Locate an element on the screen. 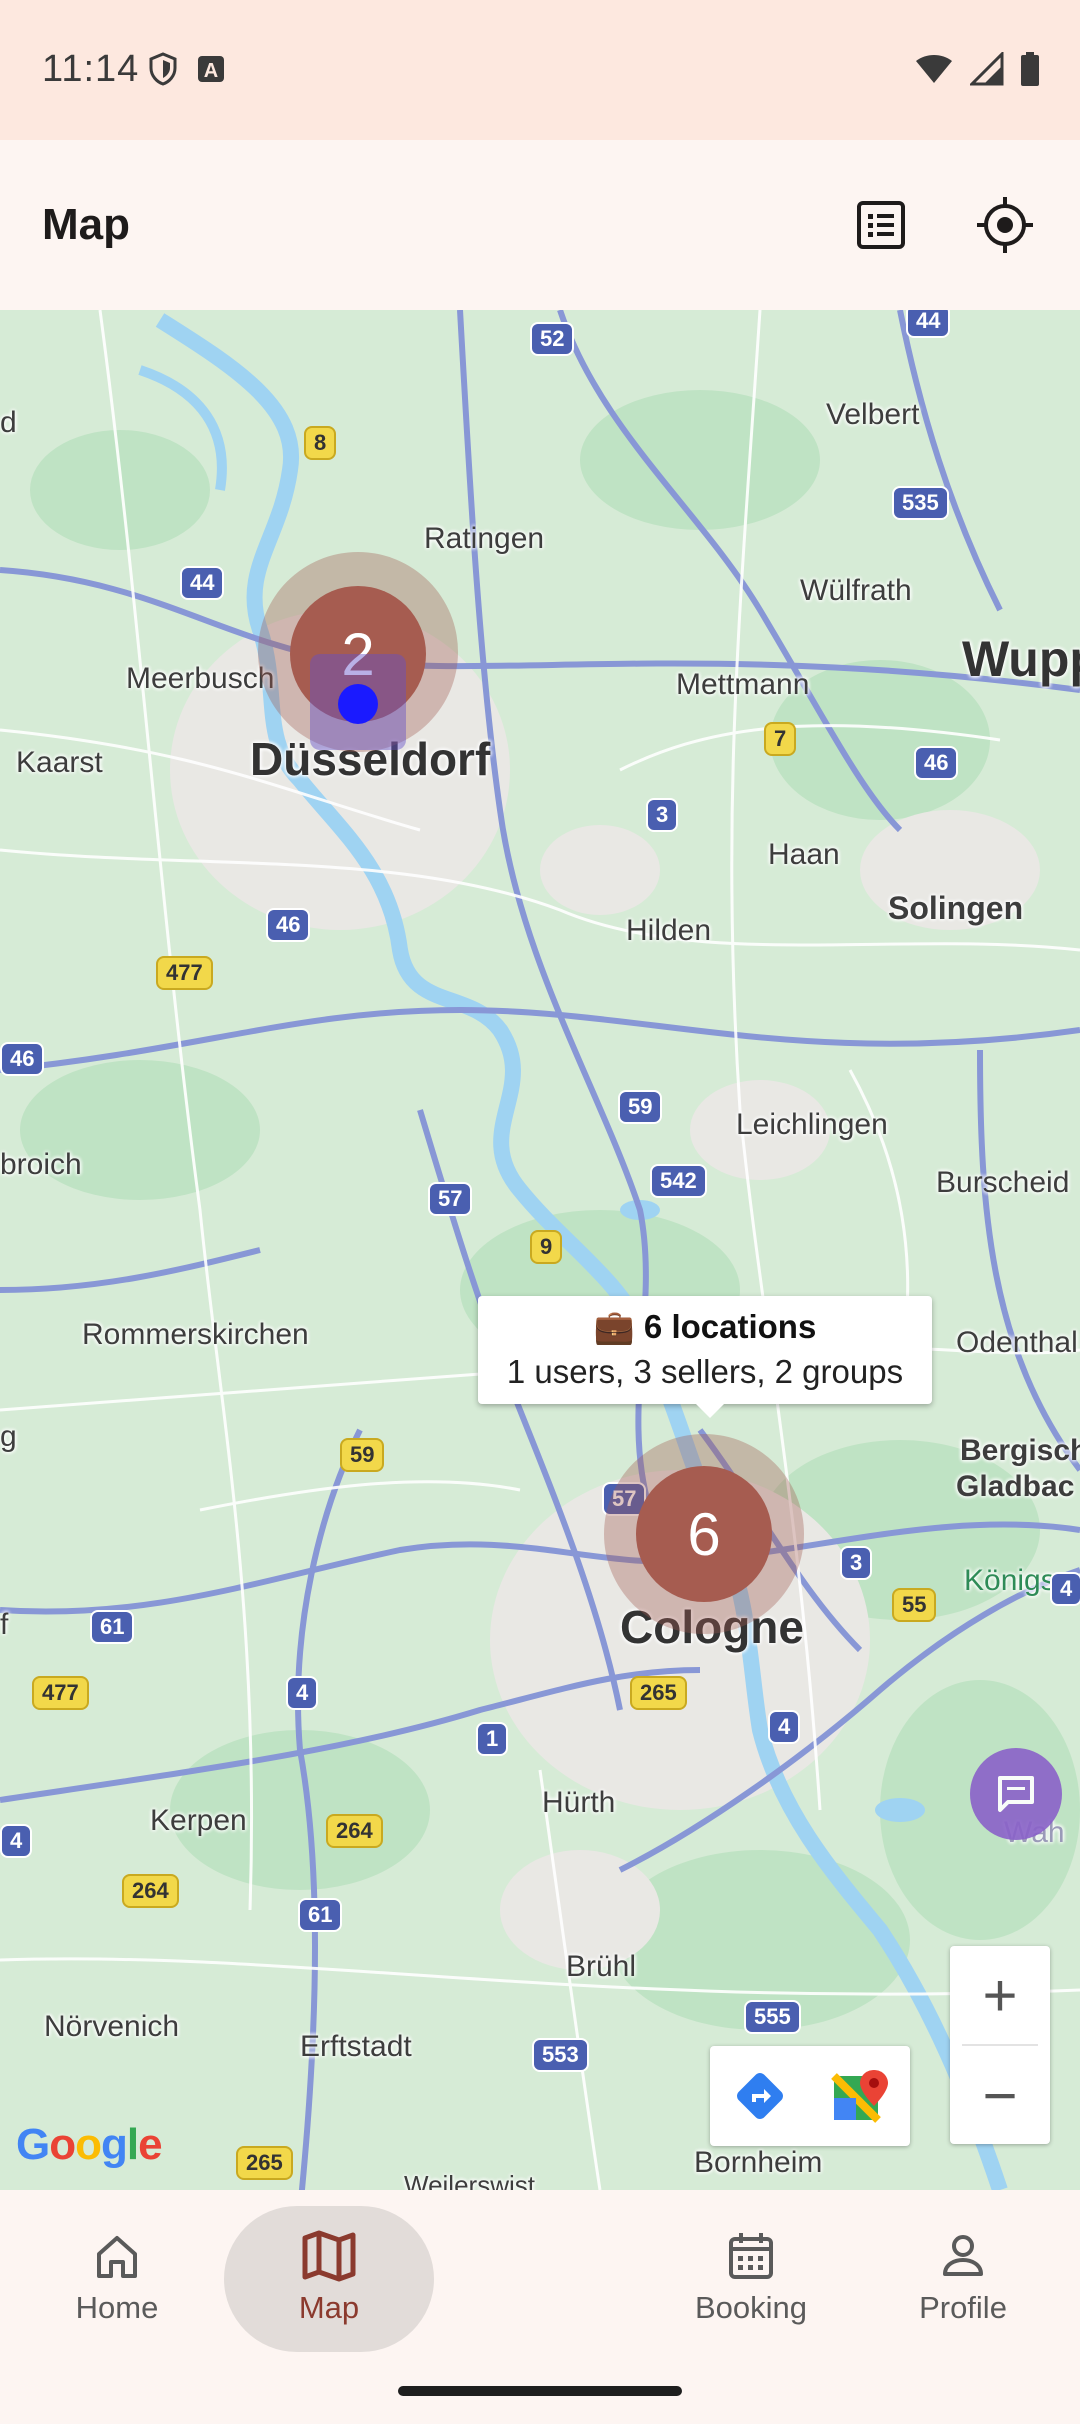 The image size is (1080, 2424). road-shield: 55 is located at coordinates (914, 1605).